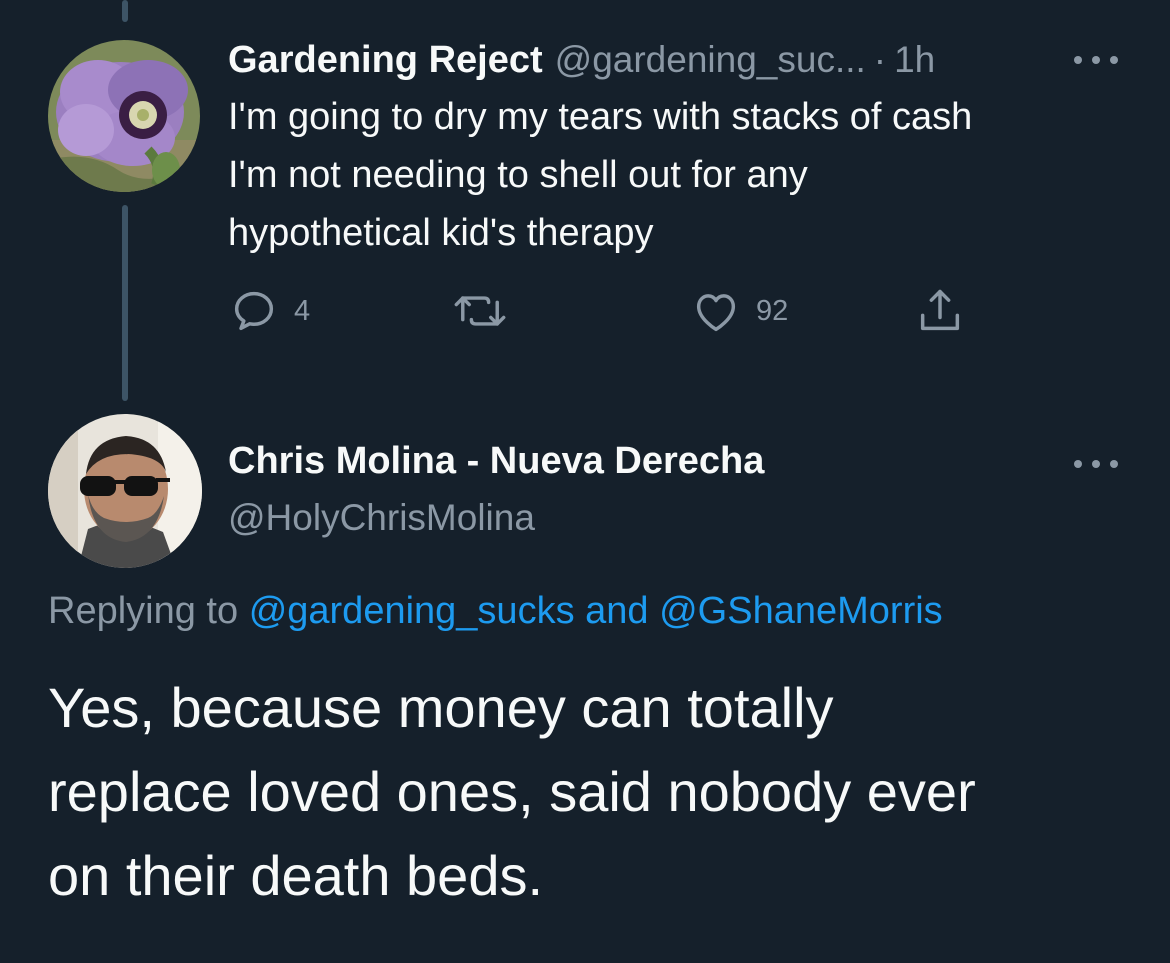 This screenshot has height=963, width=1170. Describe the element at coordinates (302, 310) in the screenshot. I see `reply-count: 4` at that location.